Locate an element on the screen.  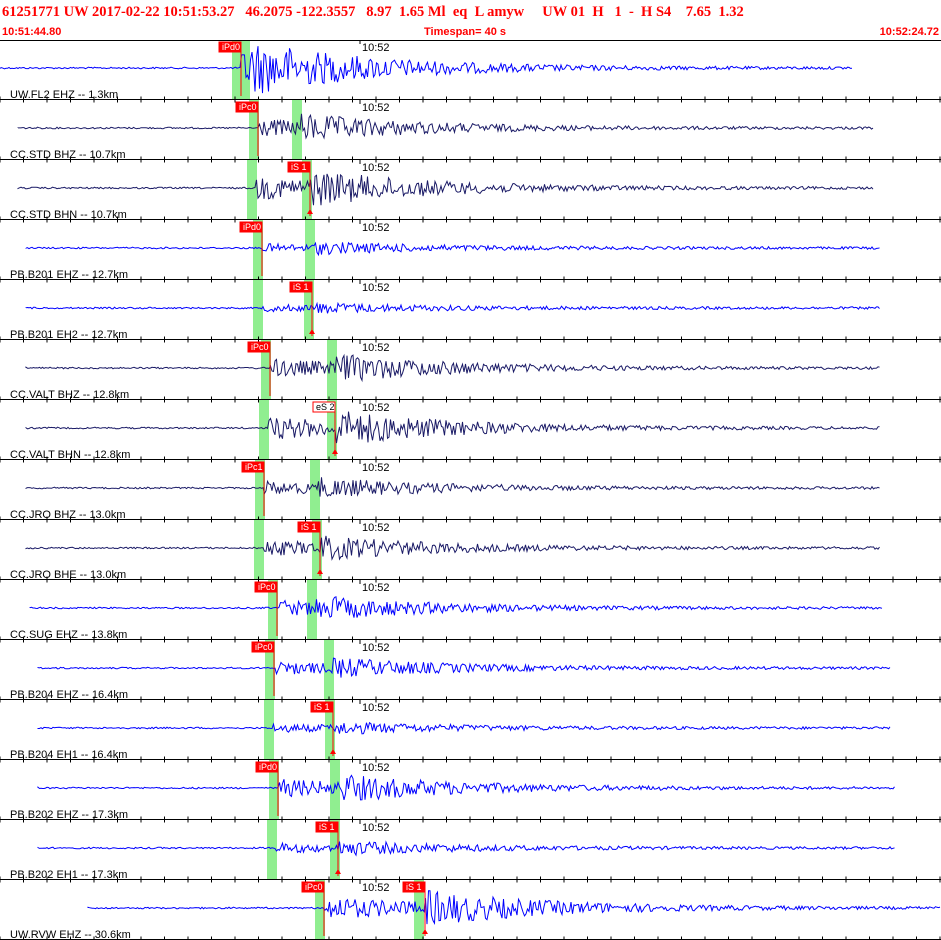
trace-row: iS 1 10:52PB.B201 EH2 -- 12.7km is located at coordinates (470, 311).